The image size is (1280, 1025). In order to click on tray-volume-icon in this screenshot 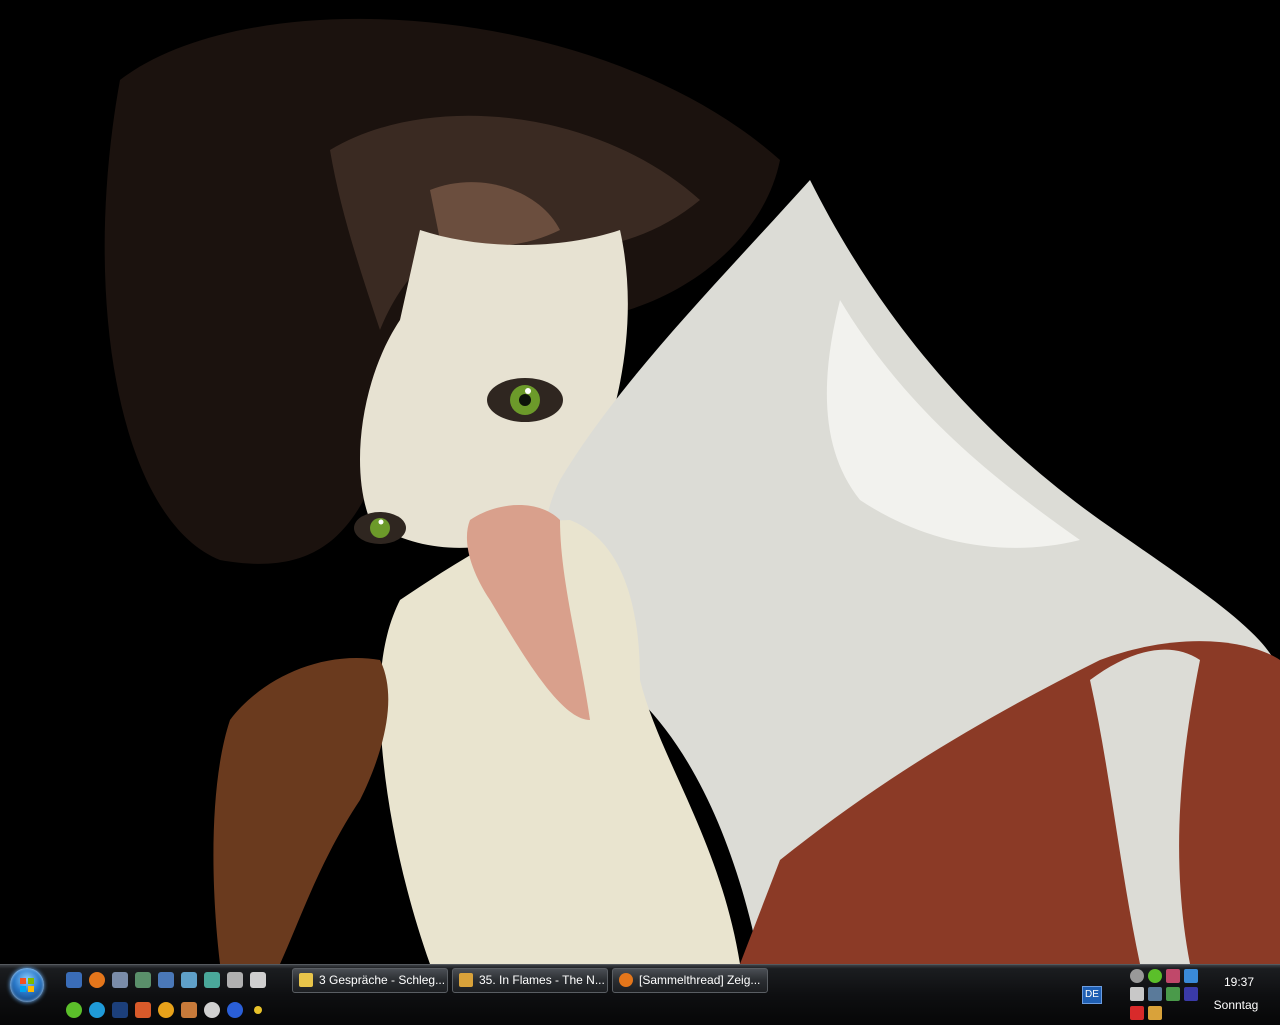, I will do `click(1137, 994)`.